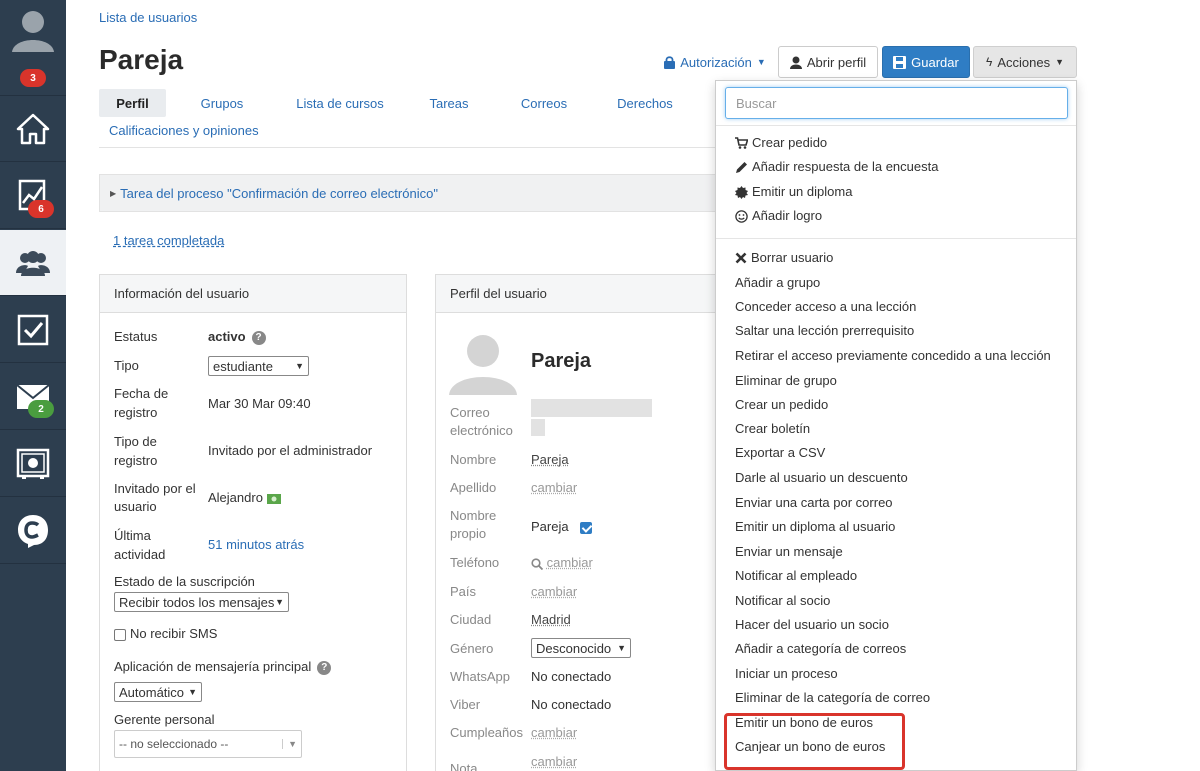 The image size is (1200, 771). I want to click on tab-perfil: Perfil, so click(132, 103).